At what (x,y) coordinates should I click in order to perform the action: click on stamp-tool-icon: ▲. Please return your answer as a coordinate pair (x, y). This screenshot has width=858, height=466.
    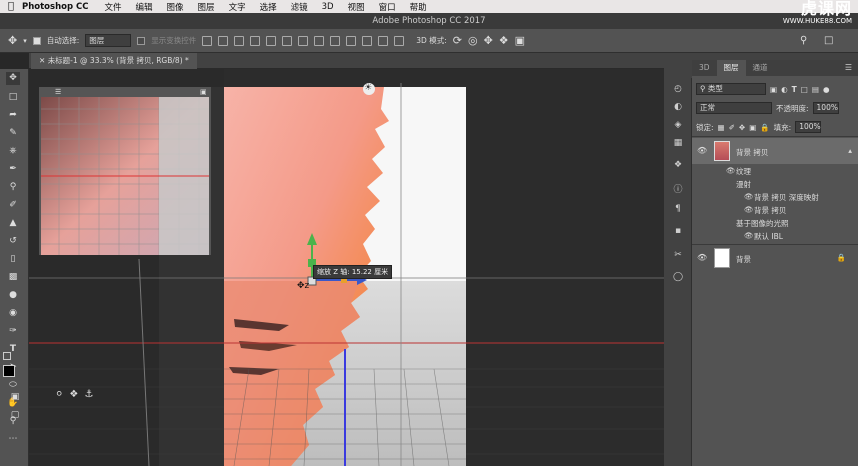
    Looking at the image, I should click on (13, 223).